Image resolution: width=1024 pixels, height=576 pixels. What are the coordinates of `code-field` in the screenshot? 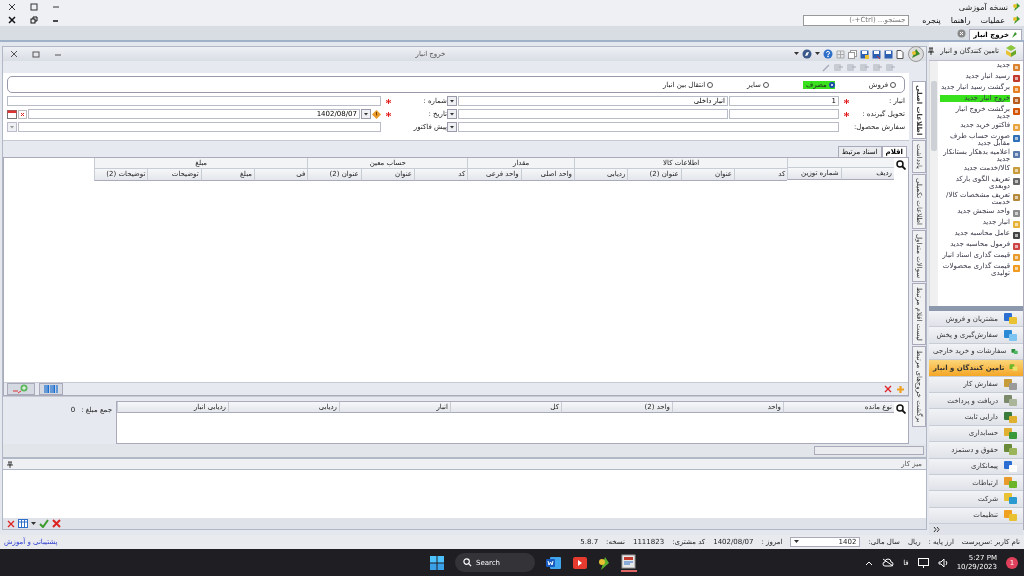 It's located at (784, 114).